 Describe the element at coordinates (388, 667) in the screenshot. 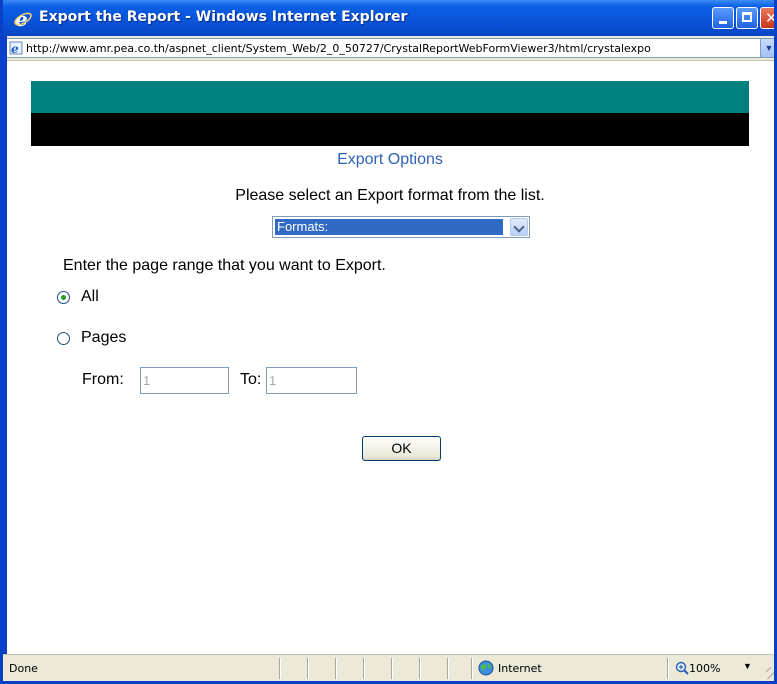

I see `status-bar: Done Internet 100% ▼` at that location.